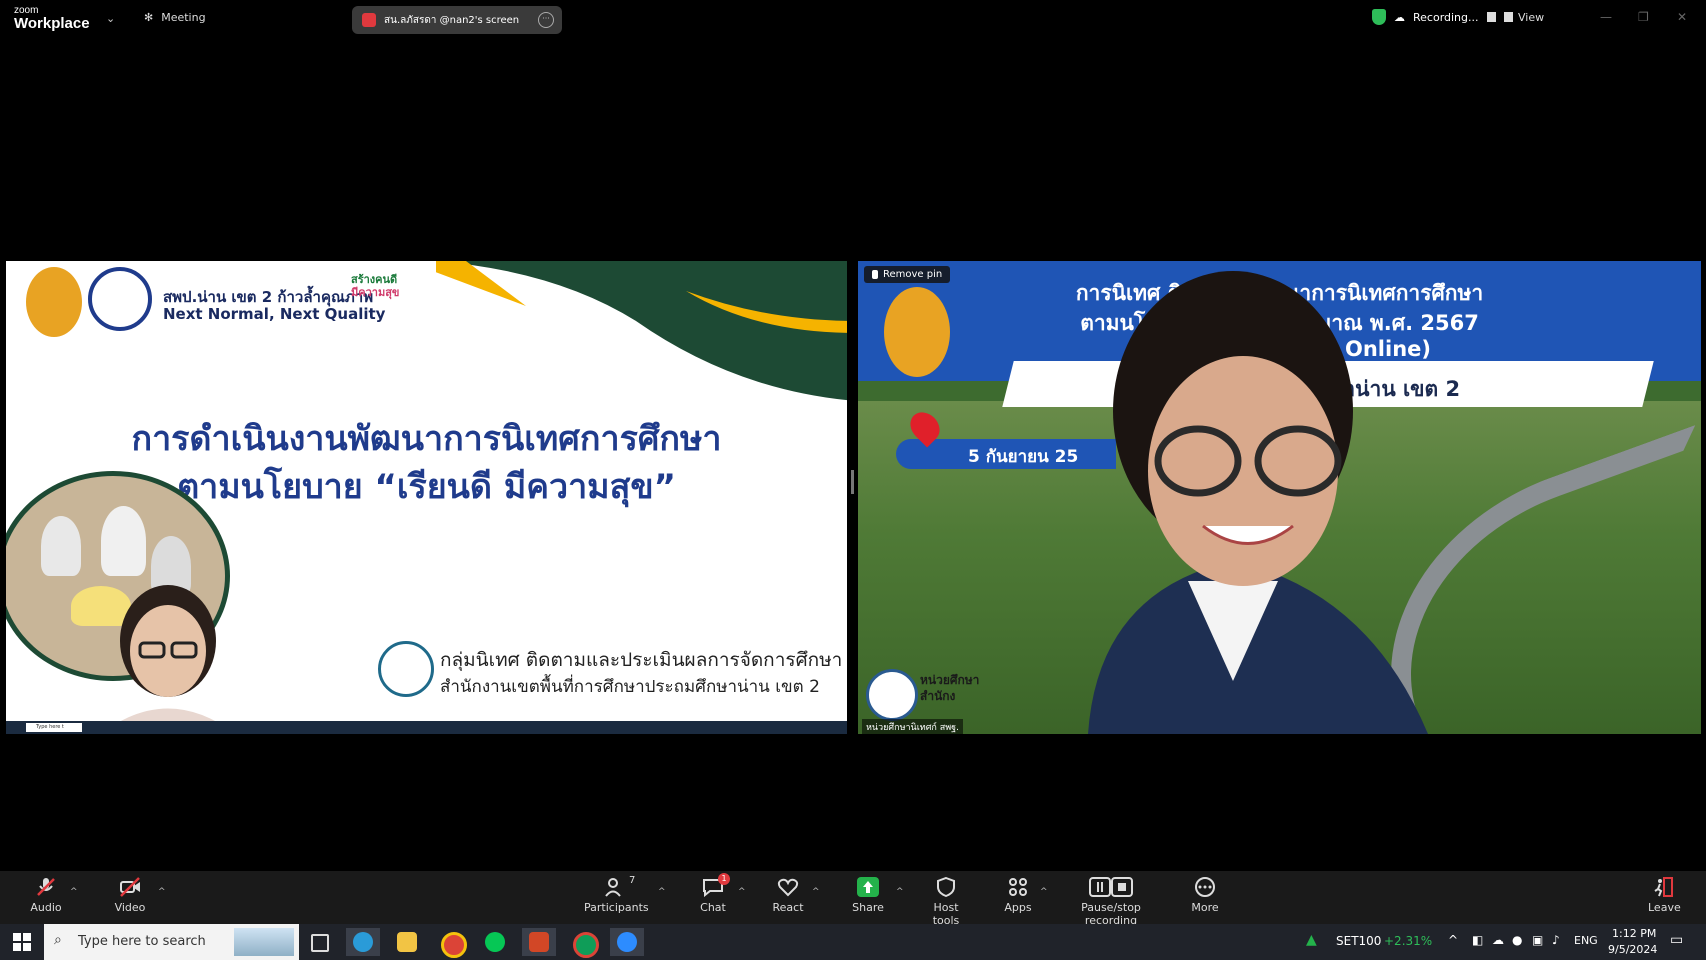 The height and width of the screenshot is (960, 1706). I want to click on audio-button: Audio, so click(46, 895).